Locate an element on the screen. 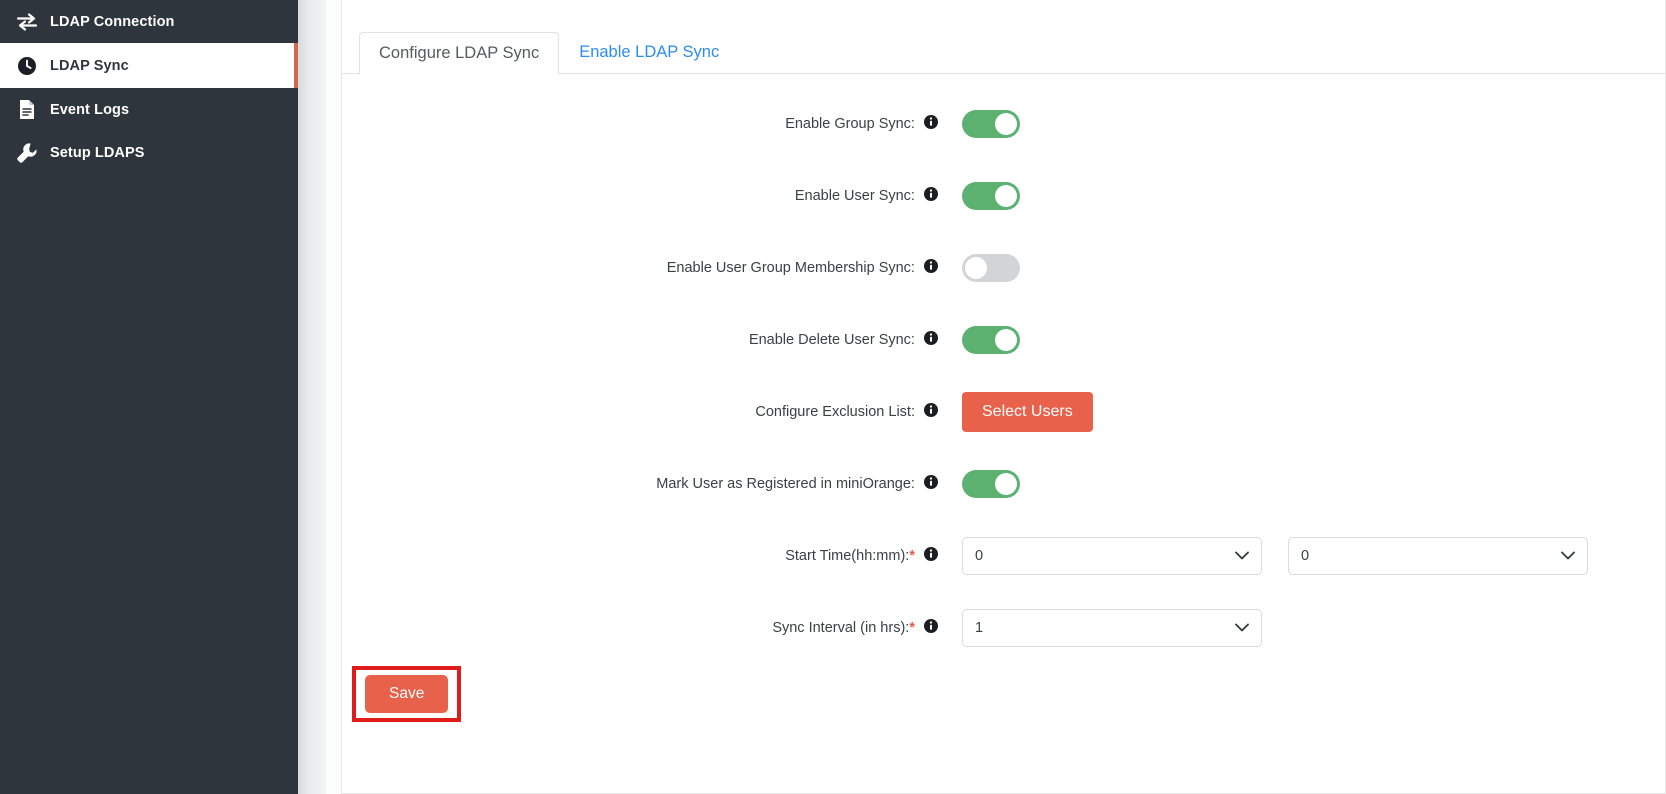  tab-bar: Configure LDAP Sync Enable LDAP Sync is located at coordinates (1003, 51).